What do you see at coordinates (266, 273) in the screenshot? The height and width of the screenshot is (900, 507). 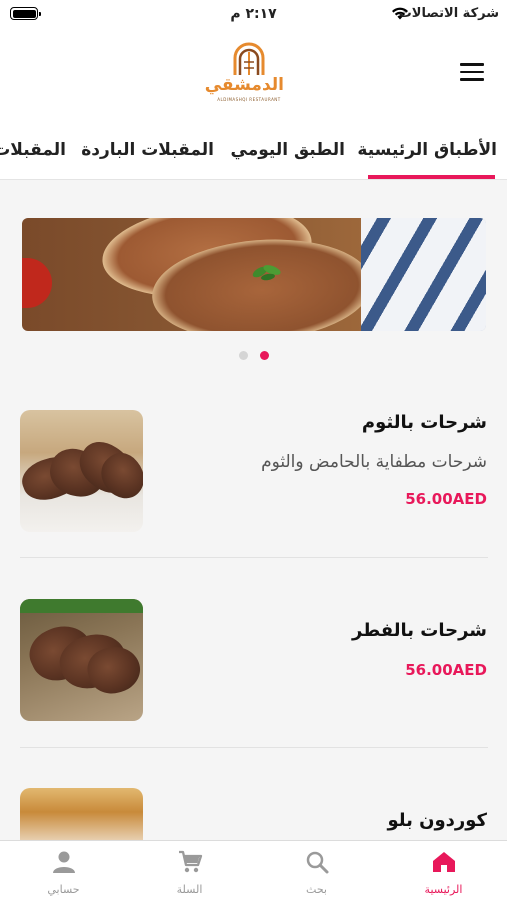 I see `herb-garnish` at bounding box center [266, 273].